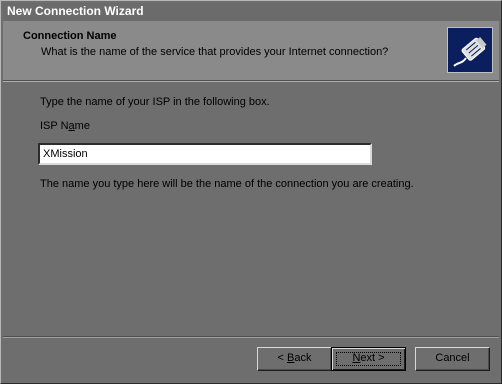  I want to click on isp-name-label: ISP Name, so click(65, 126).